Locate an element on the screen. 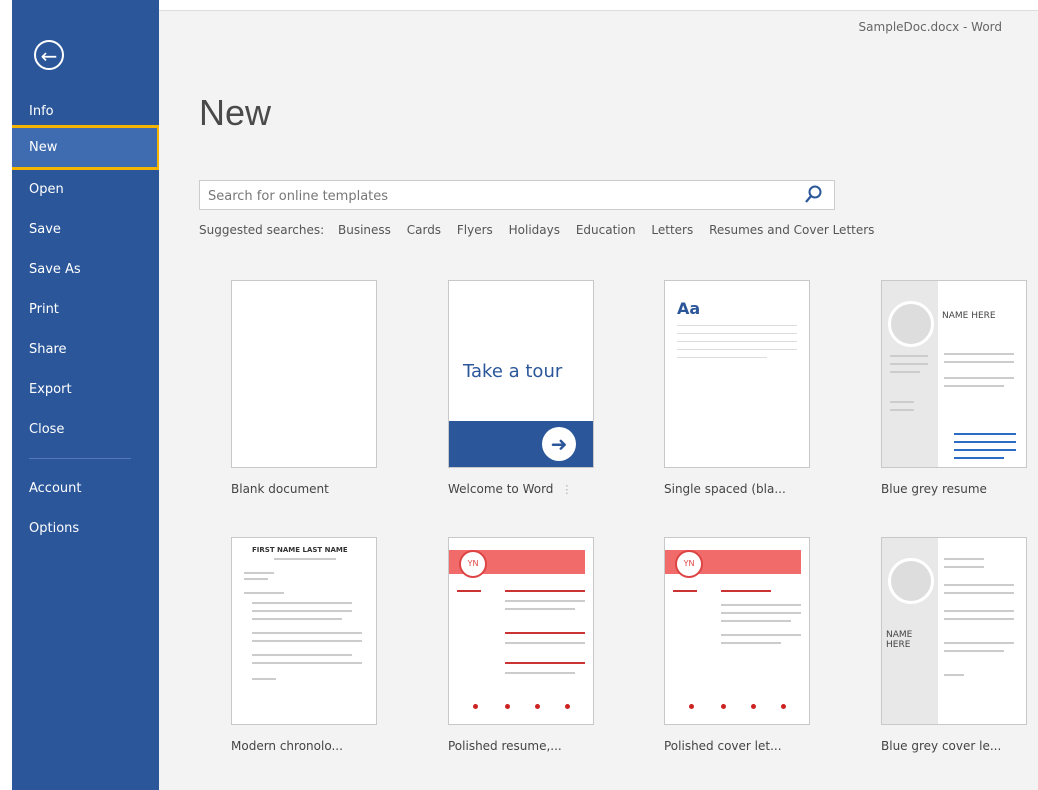 This screenshot has width=1038, height=790. preview-aa: Aa is located at coordinates (689, 308).